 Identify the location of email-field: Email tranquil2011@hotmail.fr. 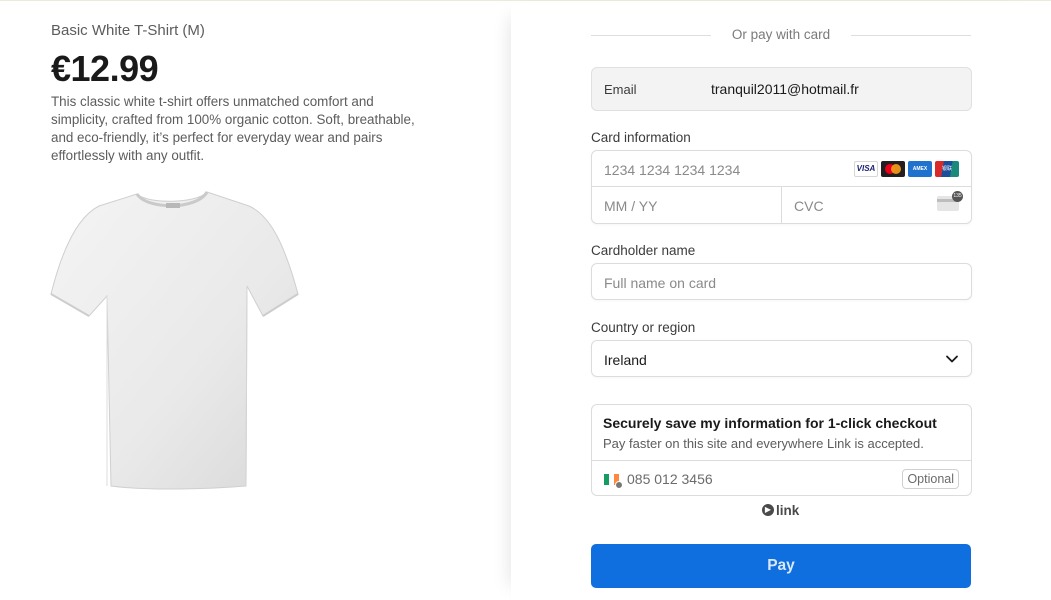
(781, 89).